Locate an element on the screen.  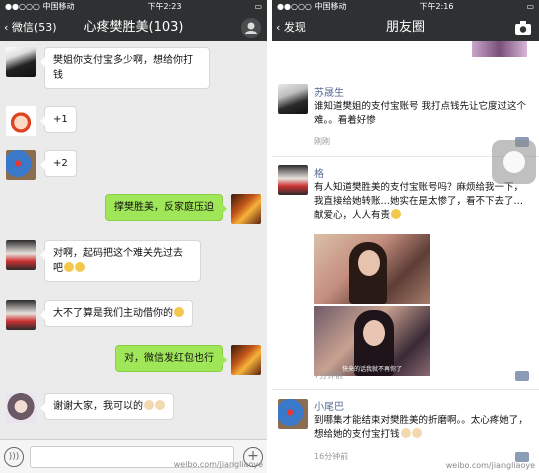
poster-name: 格 is located at coordinates (319, 172).